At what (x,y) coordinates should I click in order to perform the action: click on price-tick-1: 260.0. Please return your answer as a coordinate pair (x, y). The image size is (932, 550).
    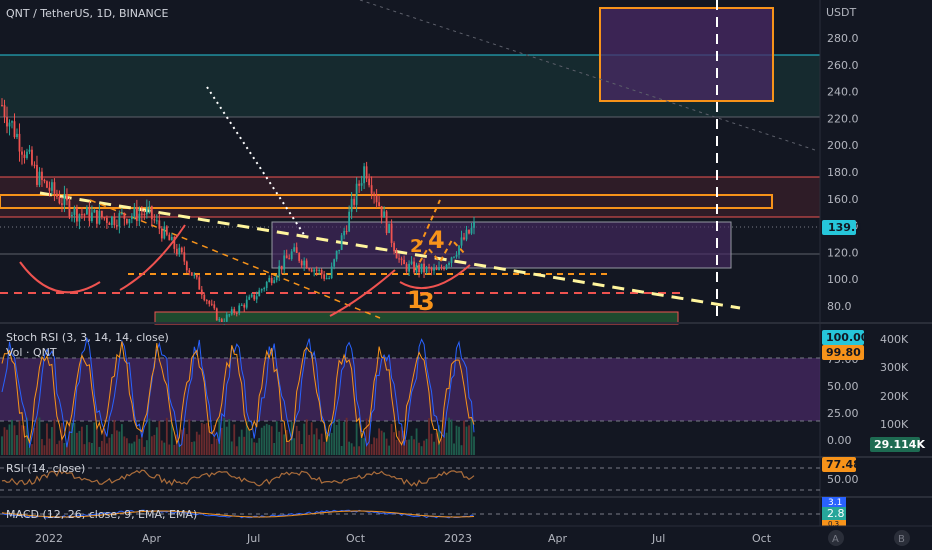
    Looking at the image, I should click on (843, 65).